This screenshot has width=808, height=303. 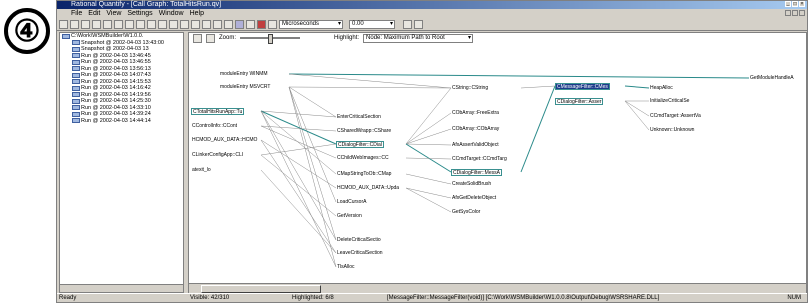 What do you see at coordinates (476, 172) in the screenshot?
I see `graph-node: CDialogFilter::MessA` at bounding box center [476, 172].